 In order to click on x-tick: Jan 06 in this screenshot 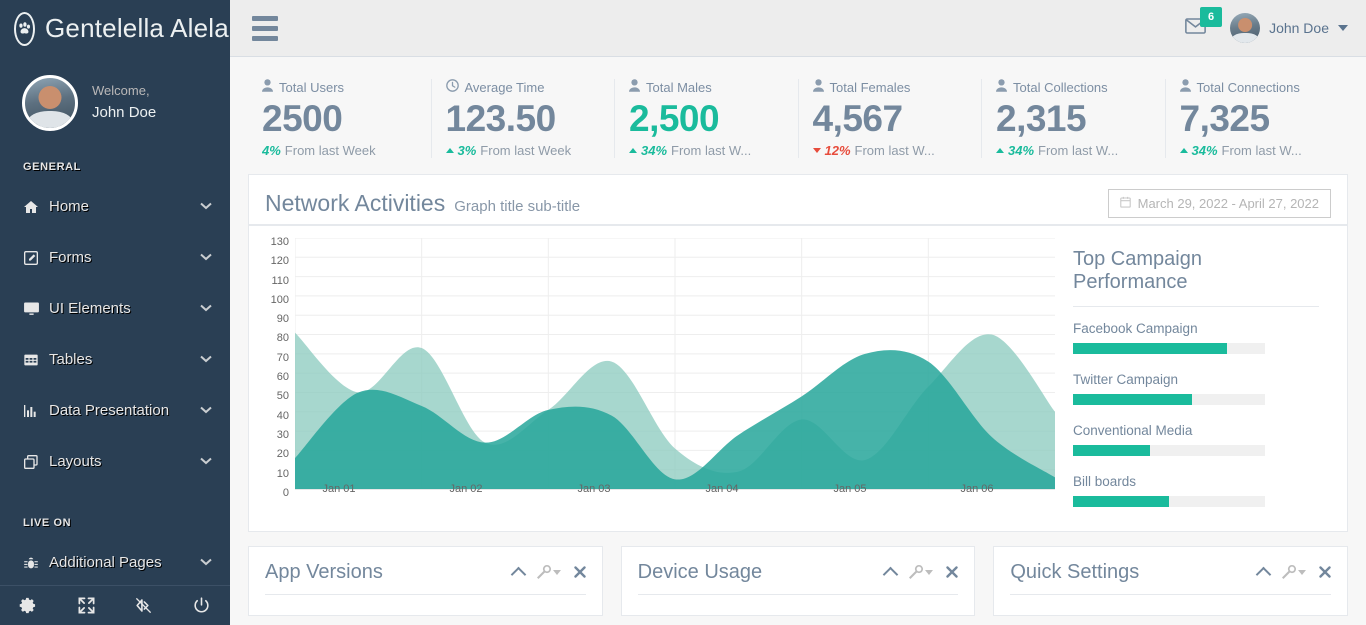, I will do `click(977, 488)`.